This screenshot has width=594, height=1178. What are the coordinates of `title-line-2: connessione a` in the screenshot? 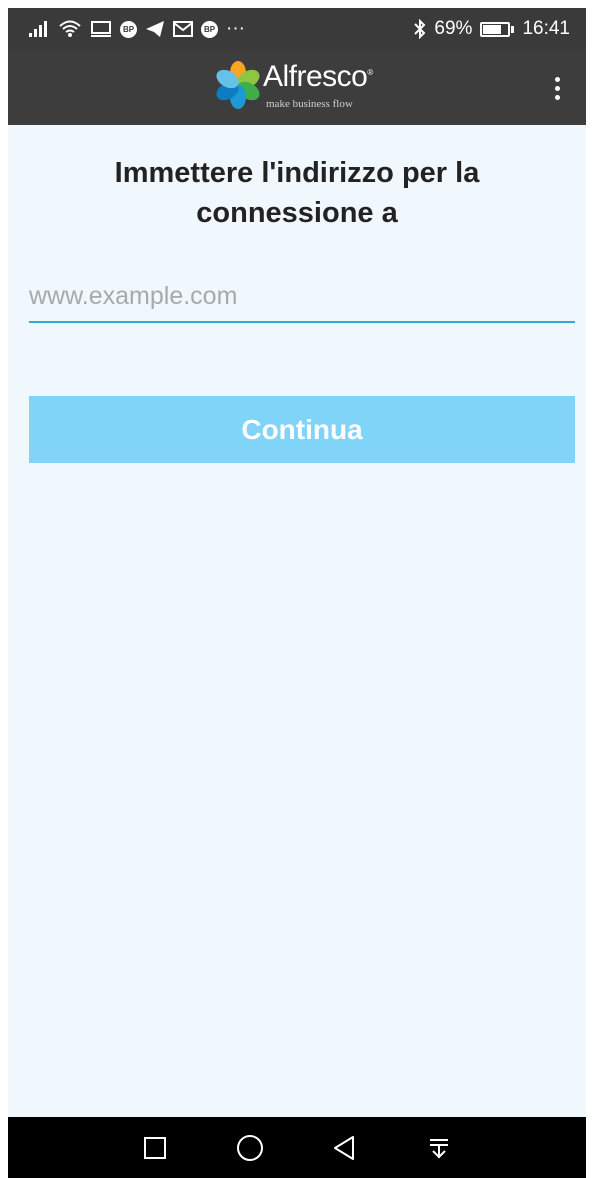 It's located at (297, 213).